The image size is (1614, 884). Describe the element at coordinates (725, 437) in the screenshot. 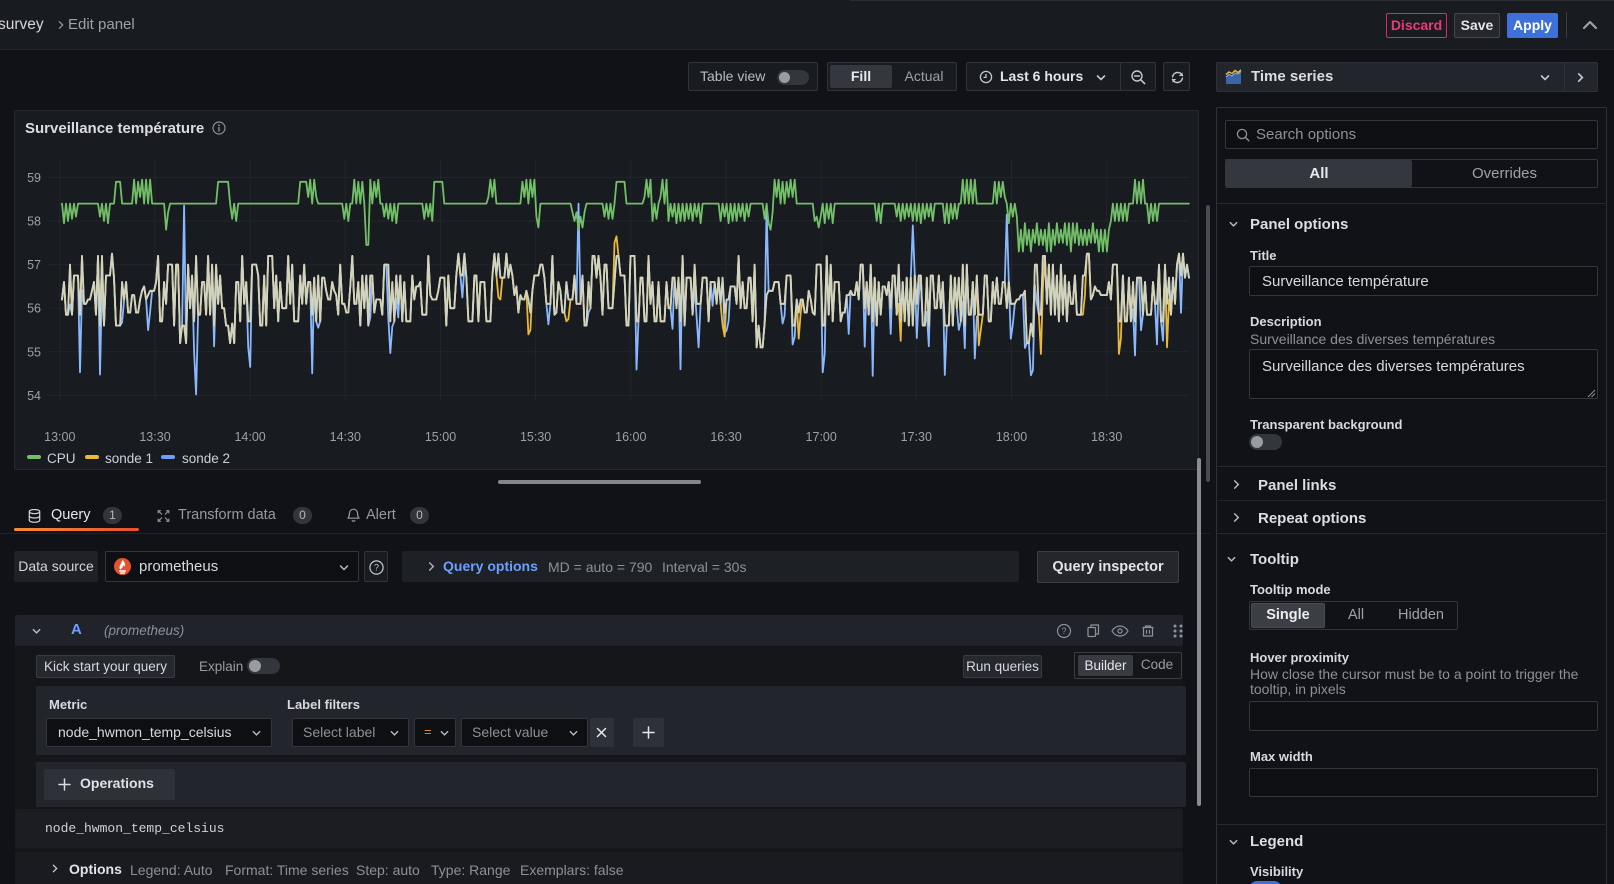

I see `svg-text: 16:30` at that location.